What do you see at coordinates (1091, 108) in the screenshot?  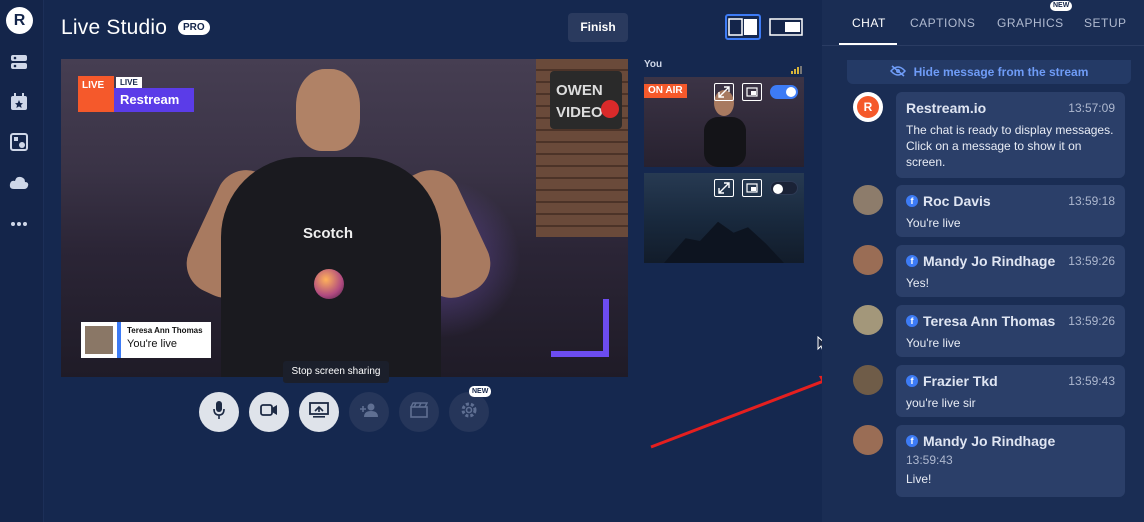 I see `message-time: 13:57:09` at bounding box center [1091, 108].